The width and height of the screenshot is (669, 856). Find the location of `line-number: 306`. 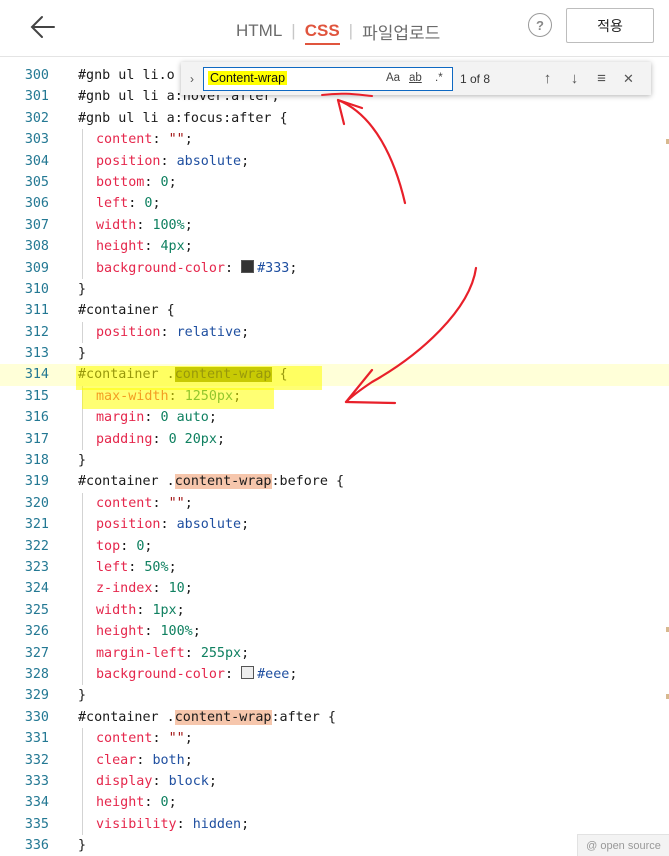

line-number: 306 is located at coordinates (36, 204).